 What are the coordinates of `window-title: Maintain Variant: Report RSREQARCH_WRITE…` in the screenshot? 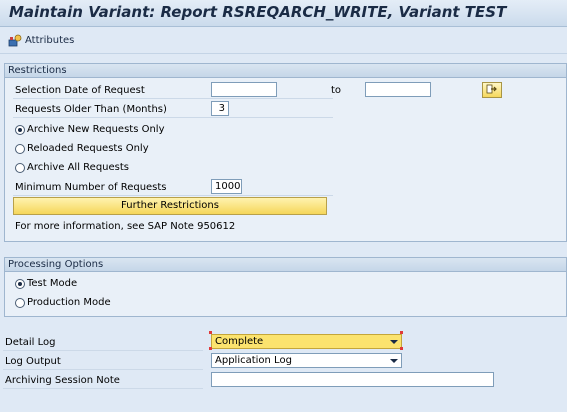 It's located at (258, 12).